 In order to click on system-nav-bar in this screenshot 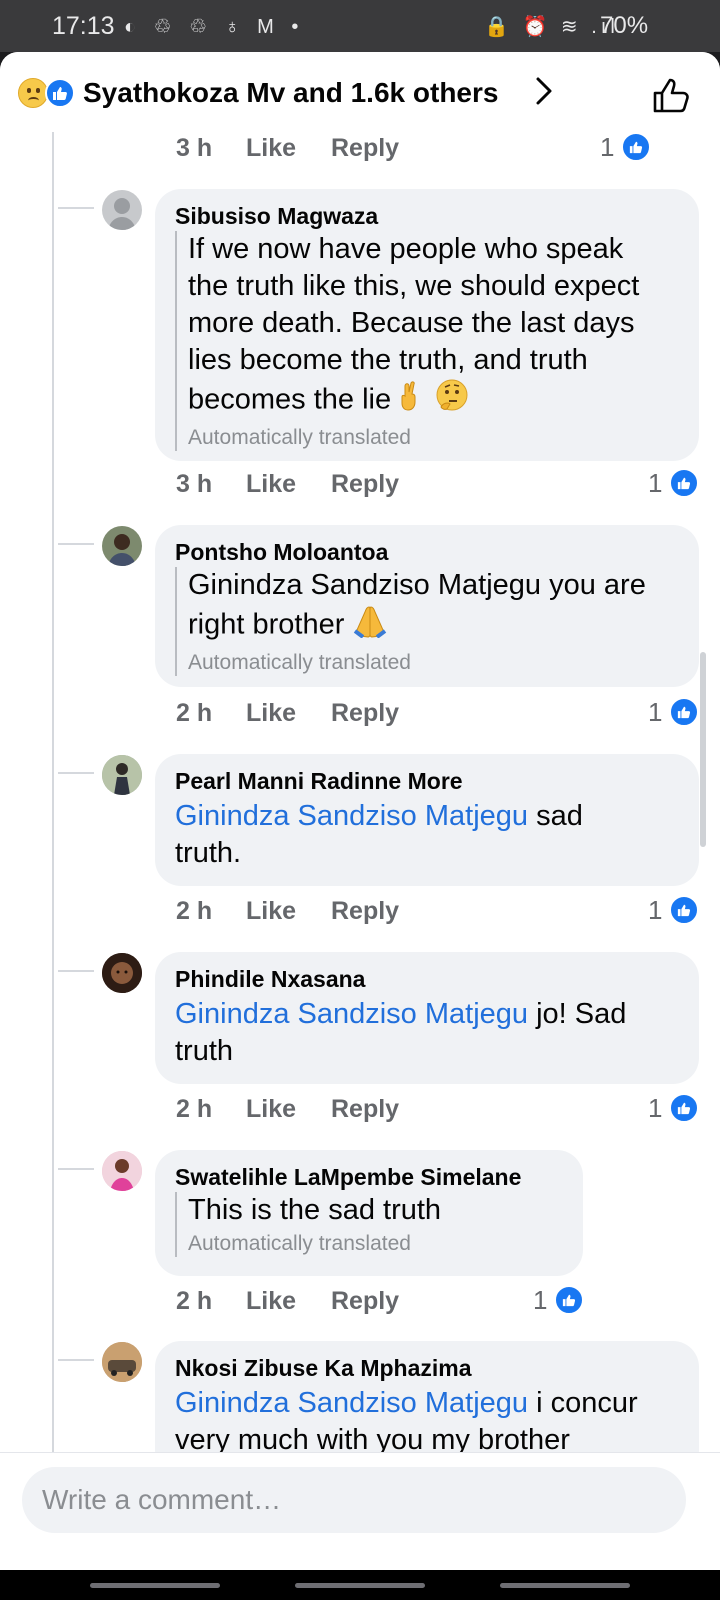, I will do `click(360, 1585)`.